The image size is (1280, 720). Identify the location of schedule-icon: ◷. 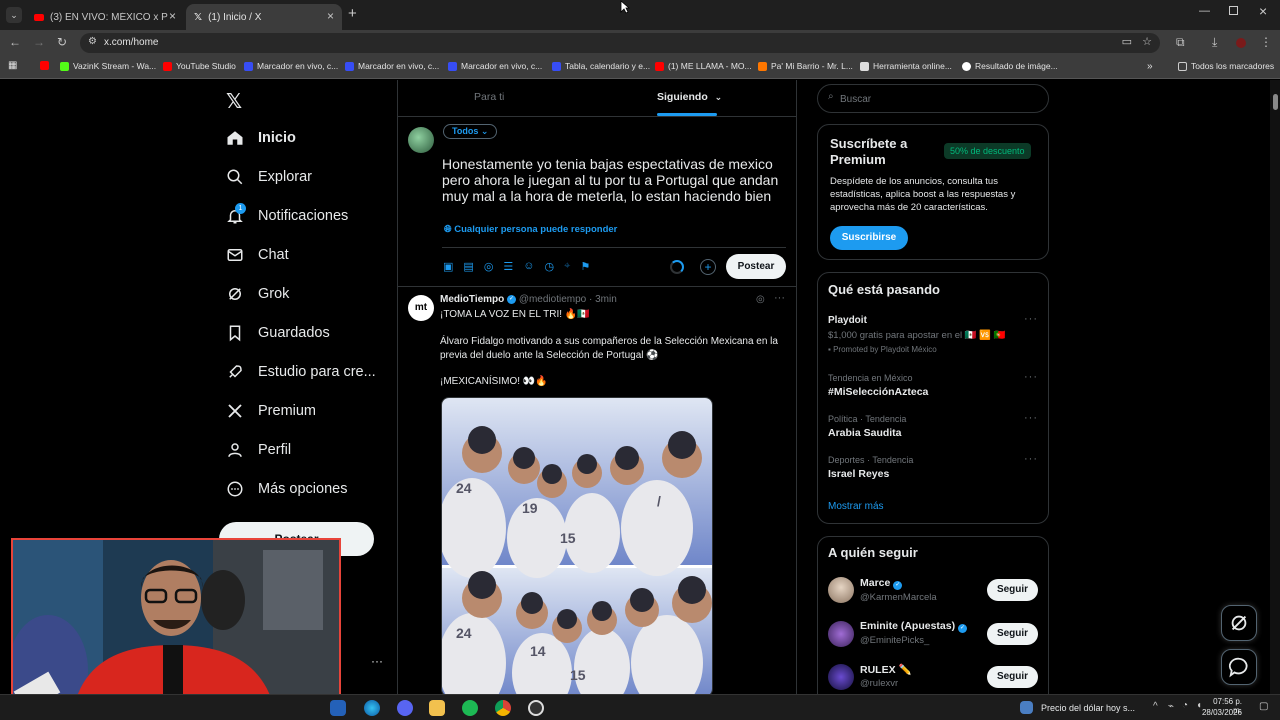
(550, 266).